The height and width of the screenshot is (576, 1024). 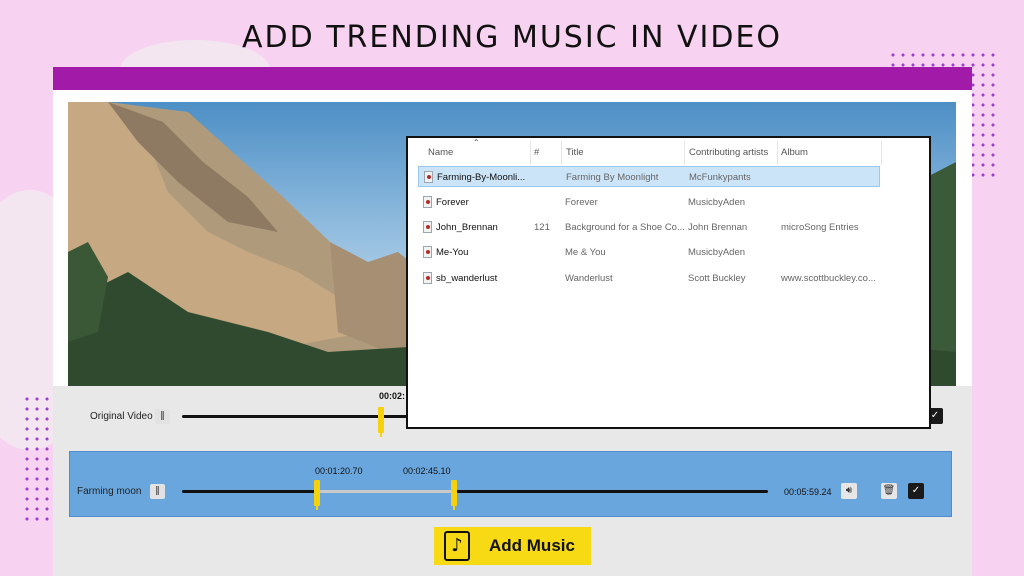 What do you see at coordinates (649, 252) in the screenshot?
I see `list-item: Me-You Me & You MusicbyAden` at bounding box center [649, 252].